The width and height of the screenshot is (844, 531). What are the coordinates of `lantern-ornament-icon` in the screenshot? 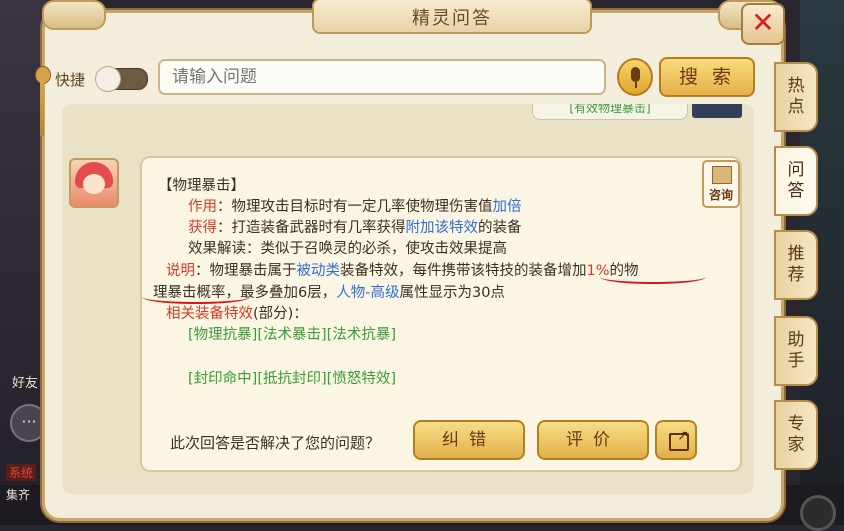 It's located at (42, 101).